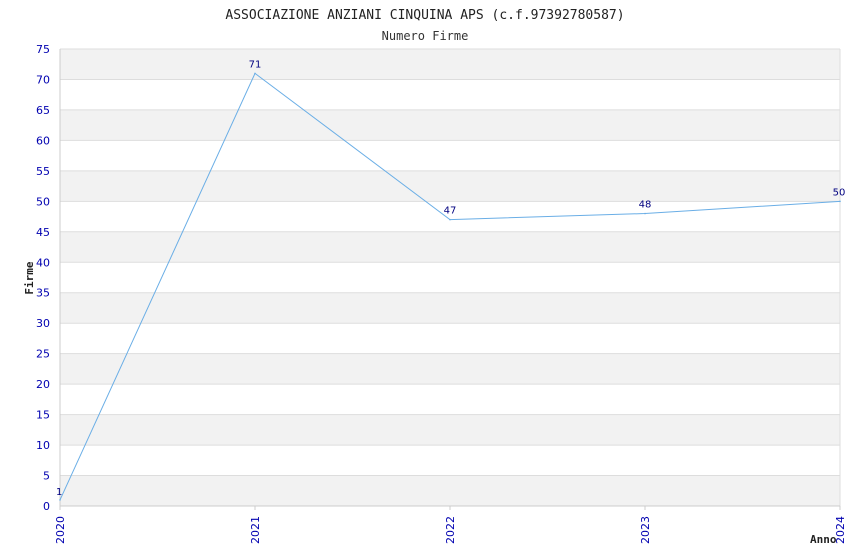  Describe the element at coordinates (43, 171) in the screenshot. I see `y-tick-label: 55` at that location.